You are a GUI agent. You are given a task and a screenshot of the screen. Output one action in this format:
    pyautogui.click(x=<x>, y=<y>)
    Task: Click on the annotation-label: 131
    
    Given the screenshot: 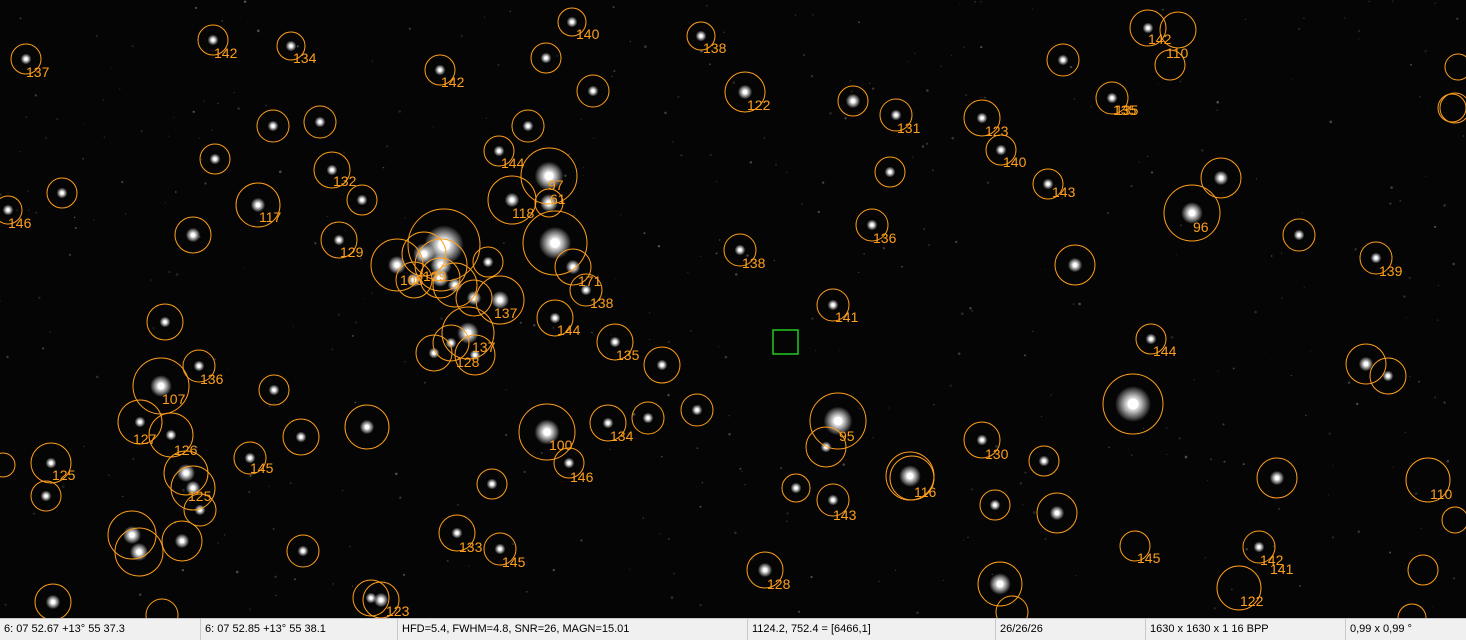 What is the action you would take?
    pyautogui.click(x=909, y=128)
    